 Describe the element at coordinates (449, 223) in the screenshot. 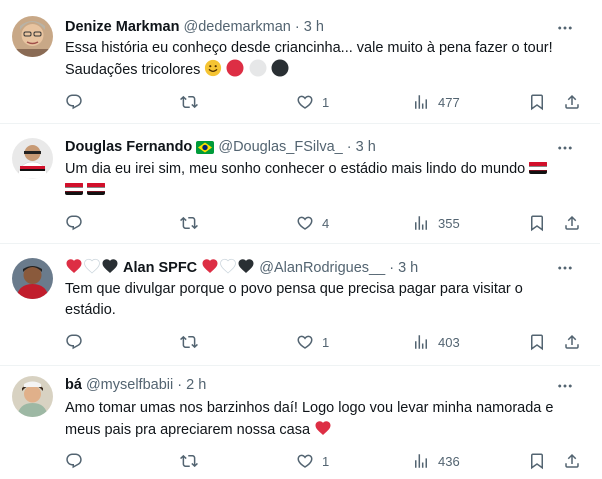

I see `view-count: 355` at that location.